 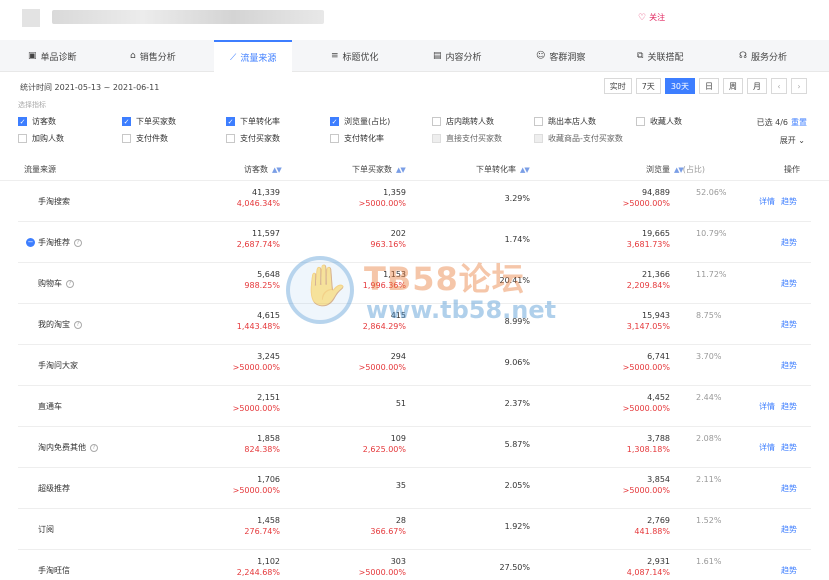 I want to click on header-visitors: 访客数 ▲▼, so click(x=263, y=169).